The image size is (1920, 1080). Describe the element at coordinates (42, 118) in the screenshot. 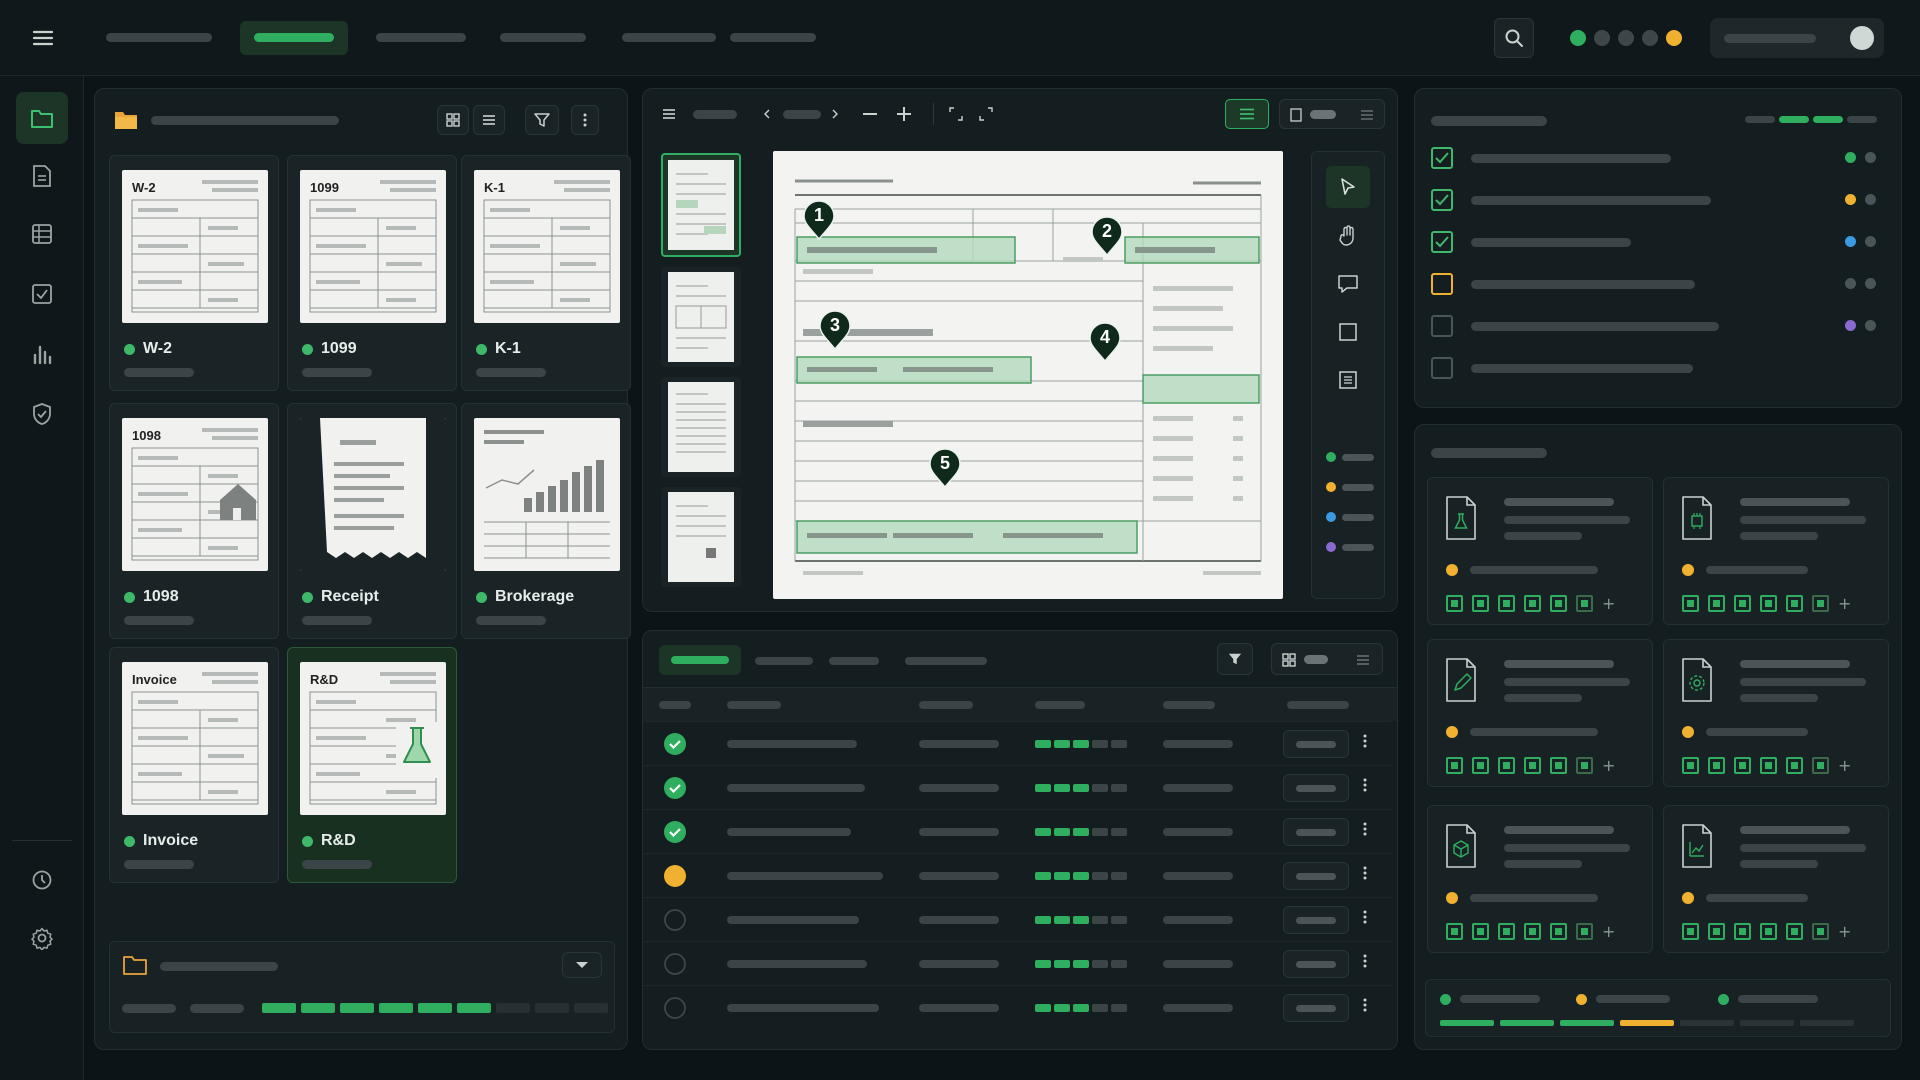

I see `sidebar-item-files` at that location.